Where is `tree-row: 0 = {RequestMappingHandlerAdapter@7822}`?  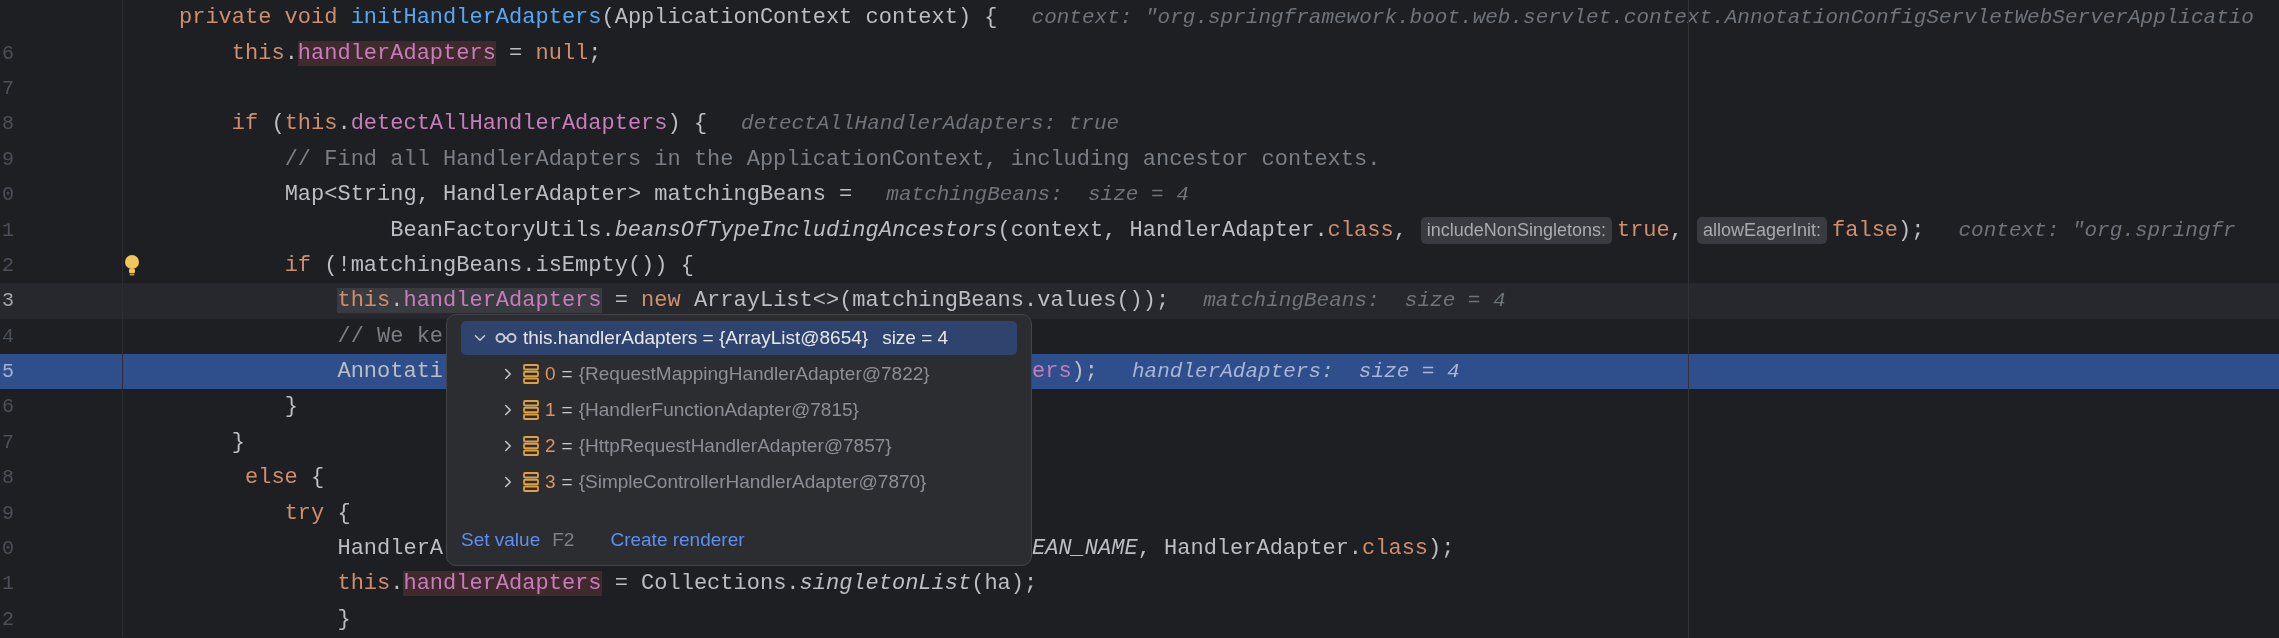 tree-row: 0 = {RequestMappingHandlerAdapter@7822} is located at coordinates (739, 374).